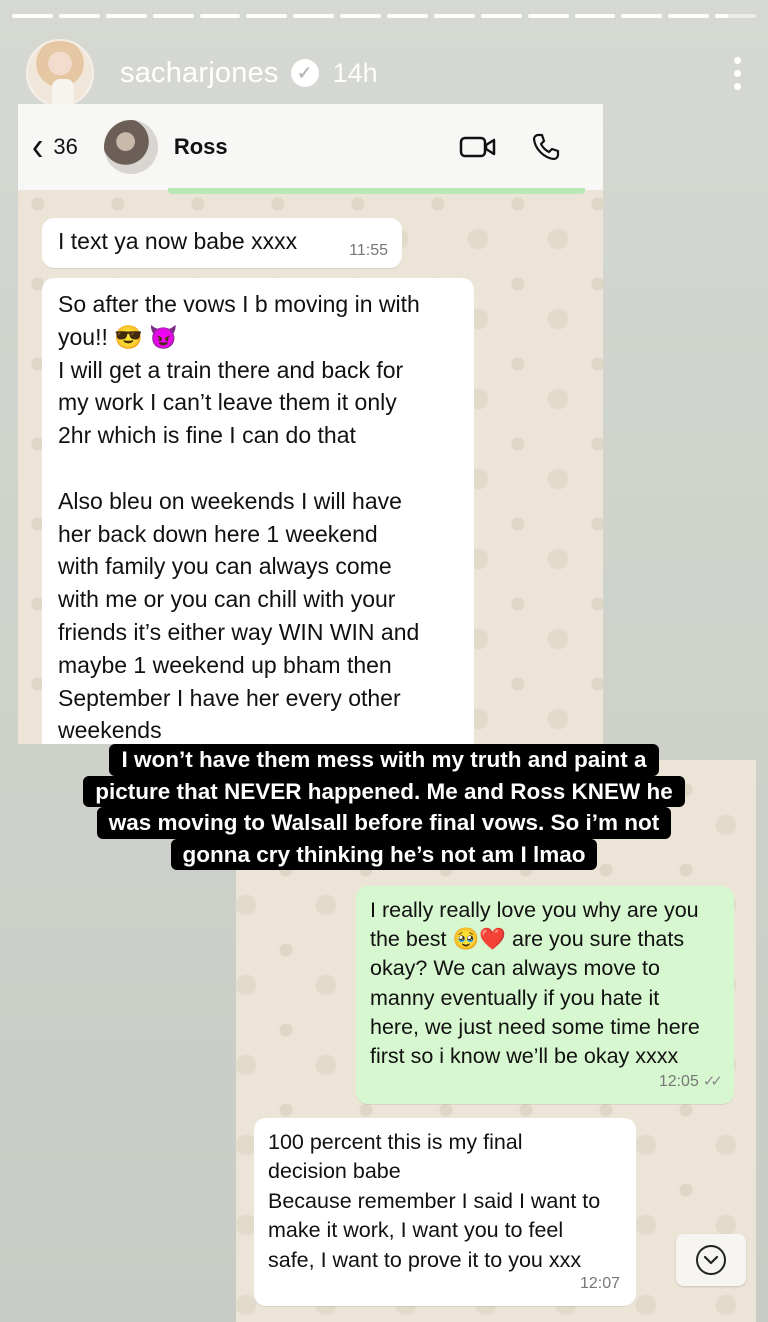  What do you see at coordinates (310, 147) in the screenshot?
I see `chat-header: ‹ 36 Ross` at bounding box center [310, 147].